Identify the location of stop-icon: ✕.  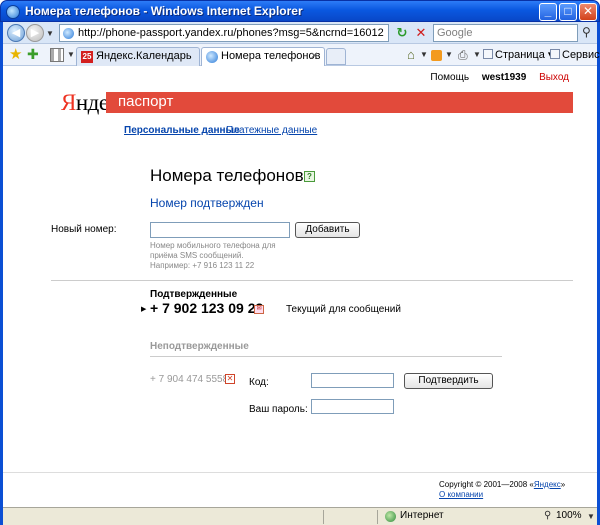
(421, 33).